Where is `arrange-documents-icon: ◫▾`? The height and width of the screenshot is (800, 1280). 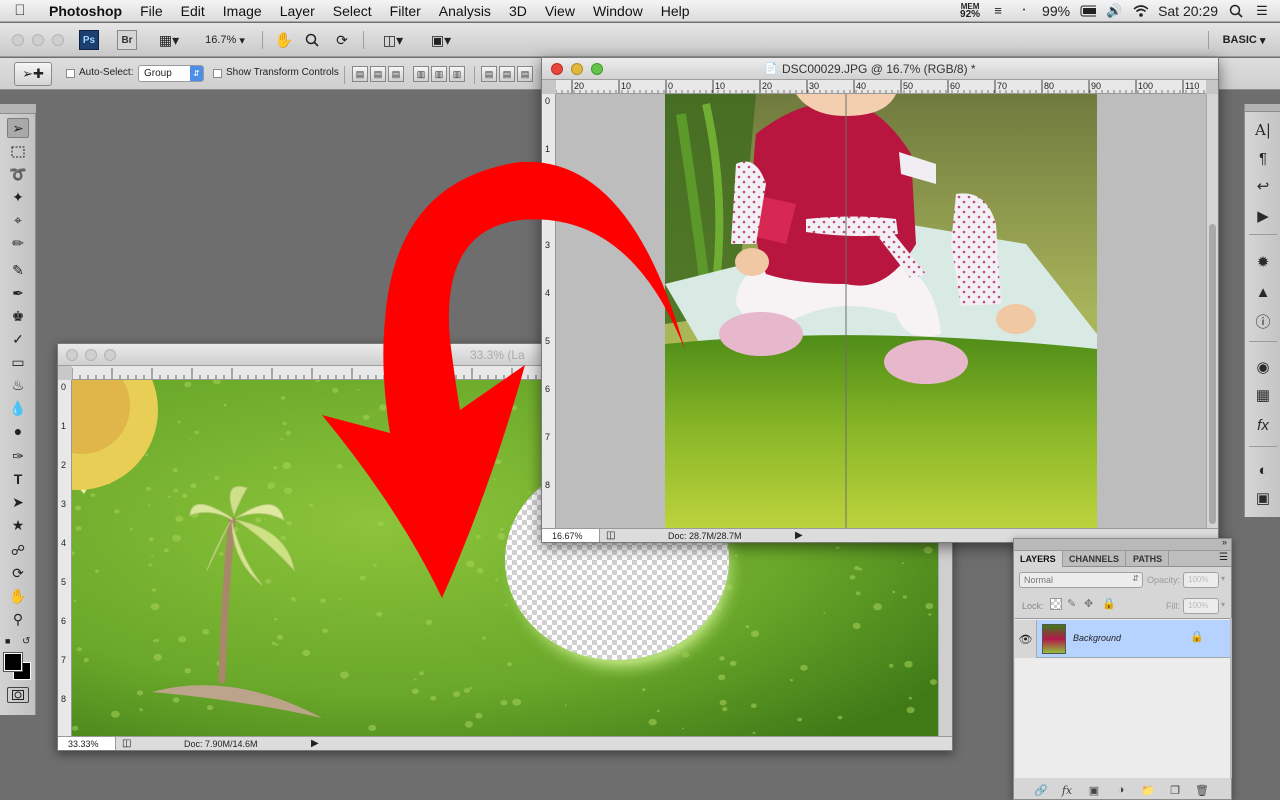
arrange-documents-icon: ◫▾ is located at coordinates (393, 40).